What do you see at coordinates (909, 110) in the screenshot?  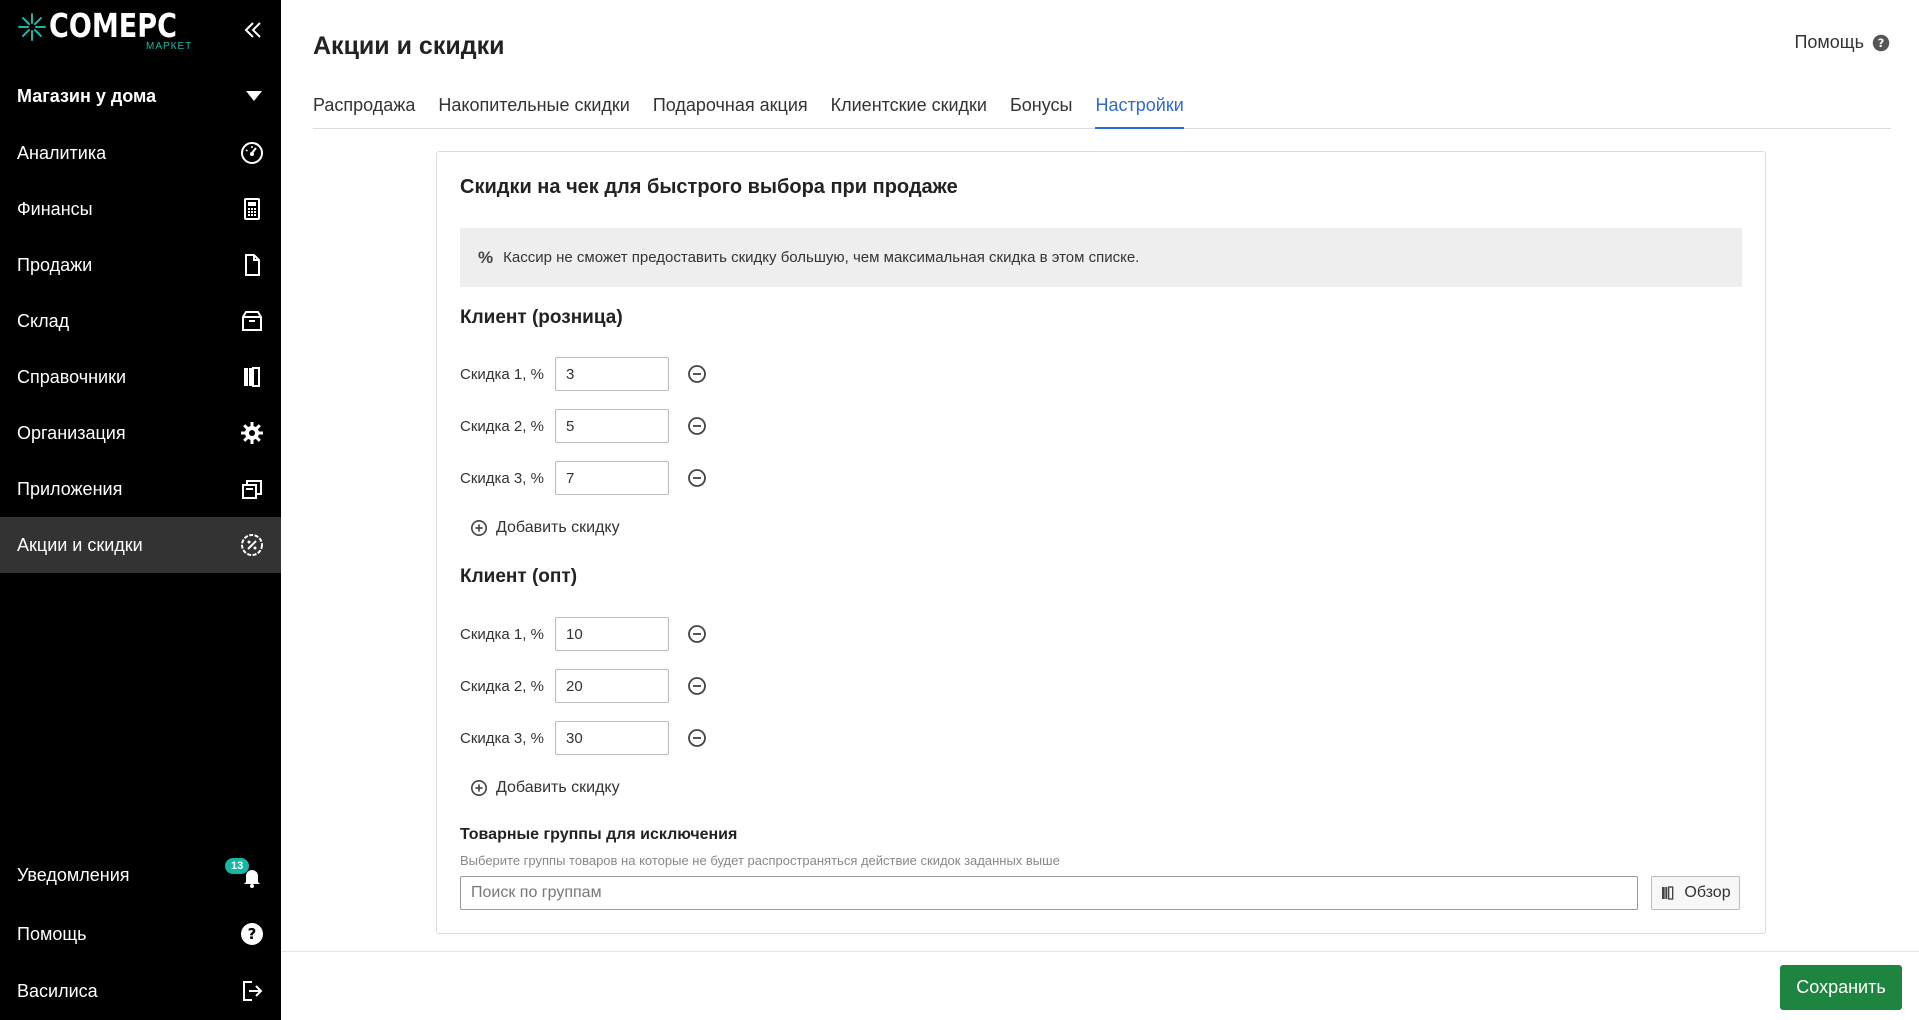 I see `tab-client-discounts: Клиентские скидки` at bounding box center [909, 110].